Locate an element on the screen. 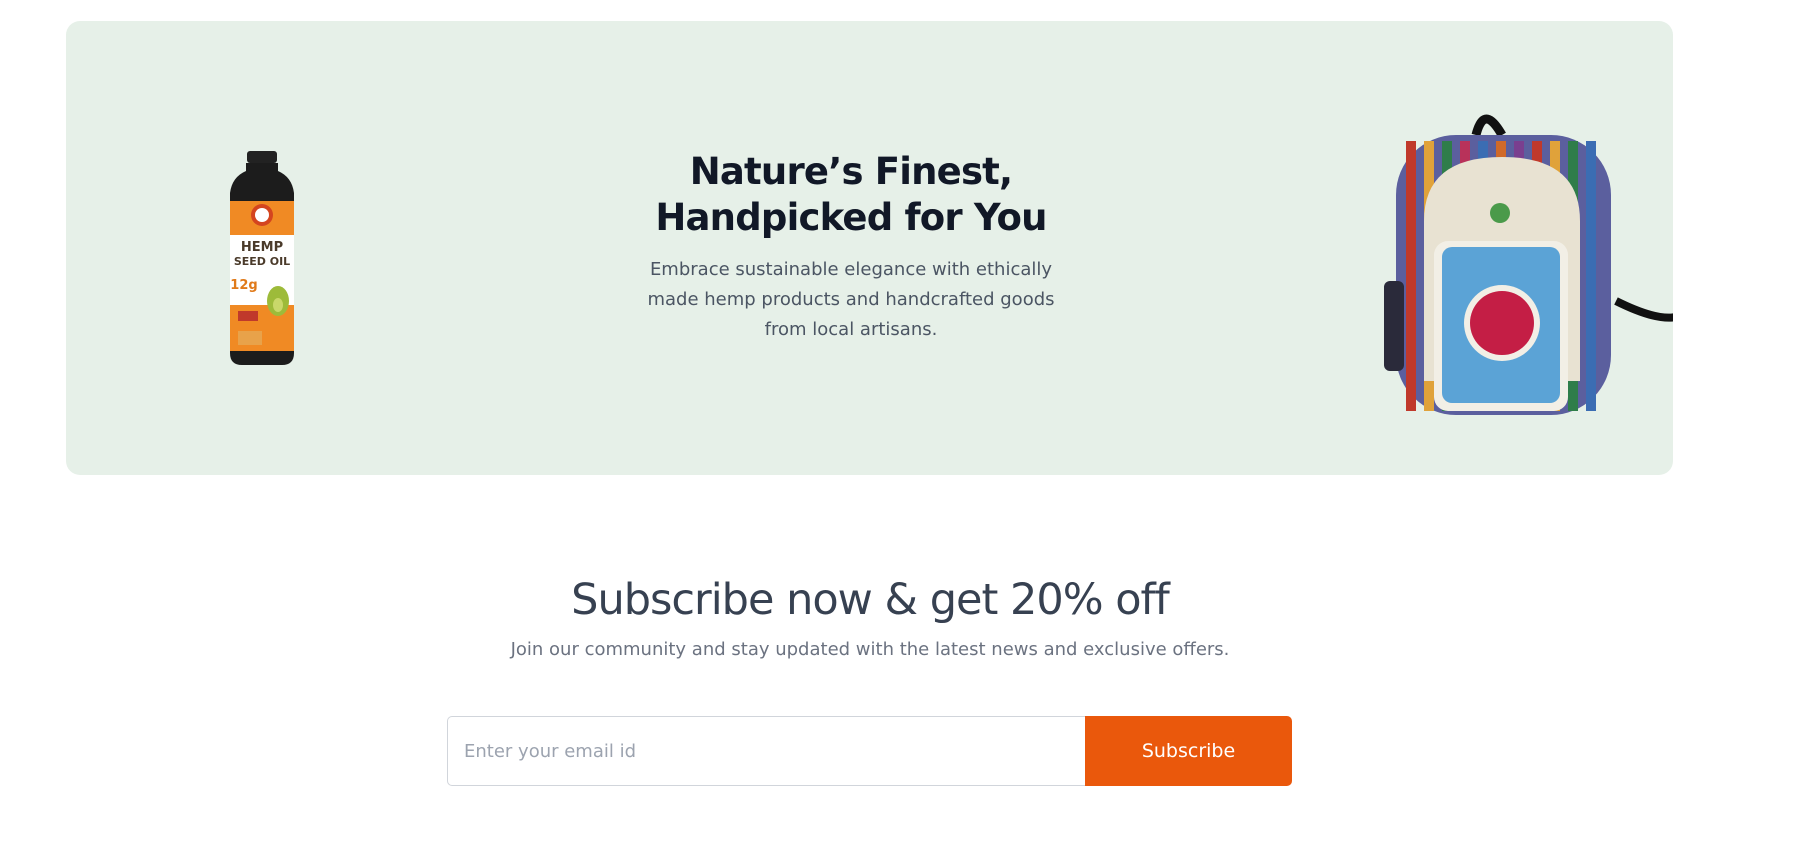 The height and width of the screenshot is (842, 1820). bottle-label-brand: HEMP is located at coordinates (262, 247).